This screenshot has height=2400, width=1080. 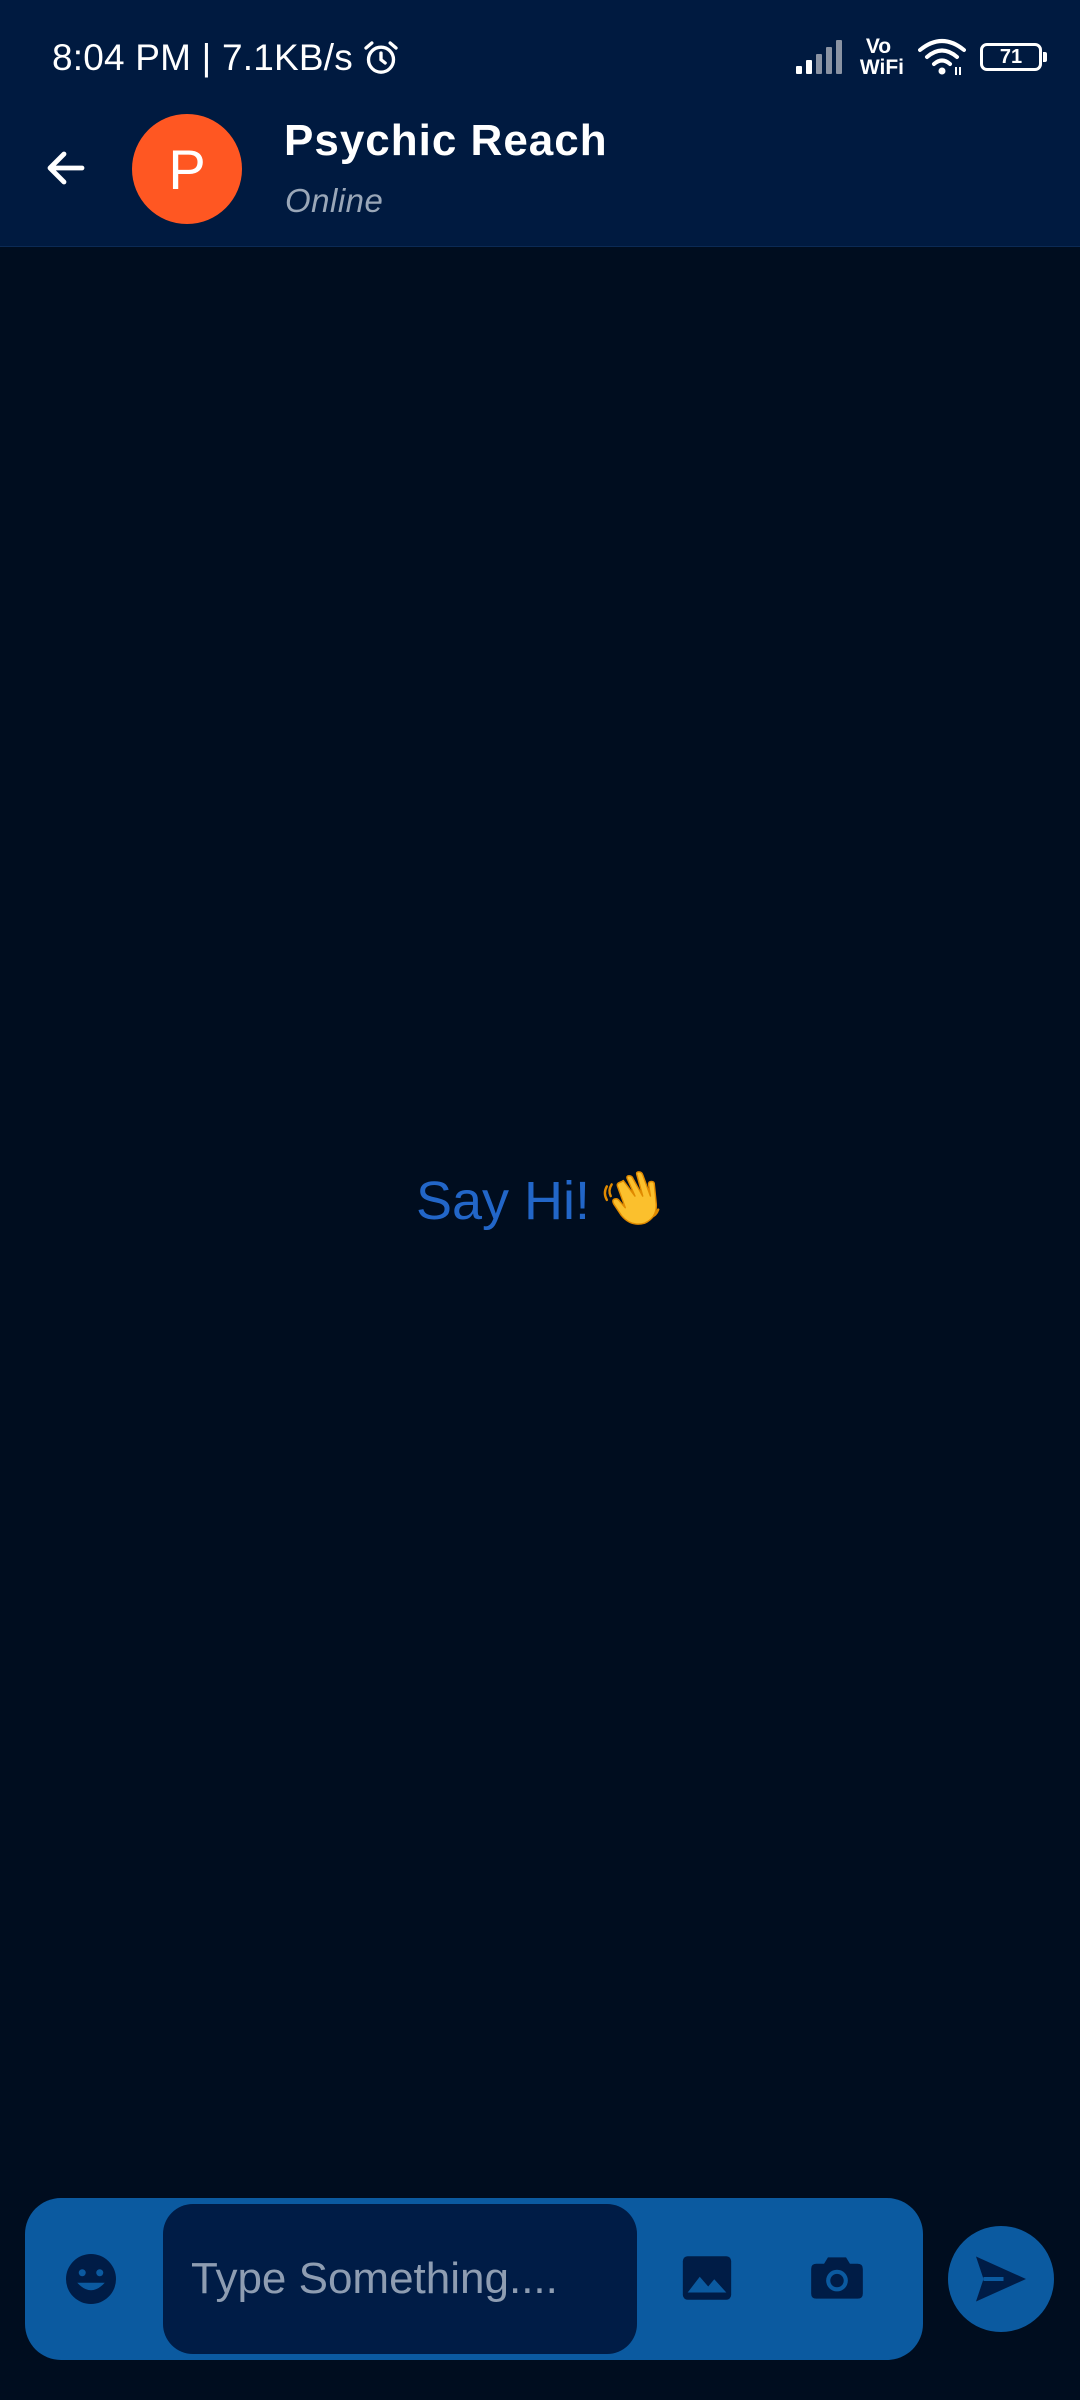 I want to click on status-left: 8:04 PM | 7.1KB/s, so click(x=226, y=58).